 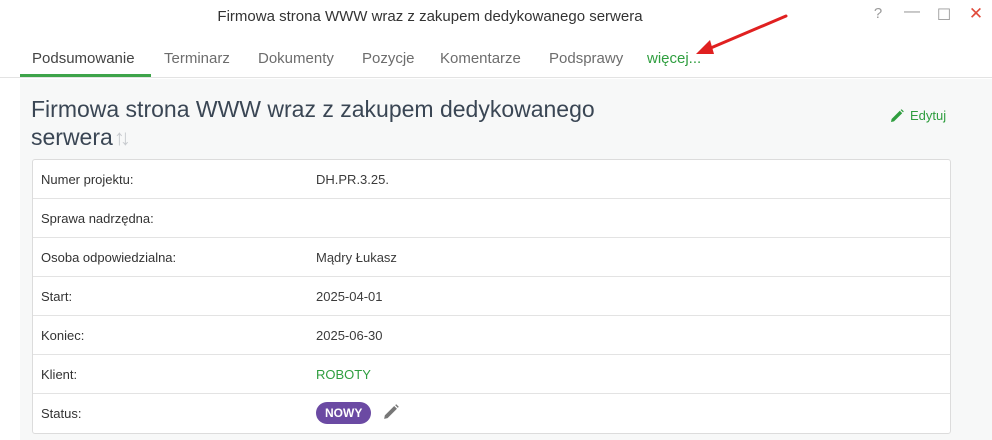 What do you see at coordinates (63, 335) in the screenshot?
I see `end-label: Koniec:` at bounding box center [63, 335].